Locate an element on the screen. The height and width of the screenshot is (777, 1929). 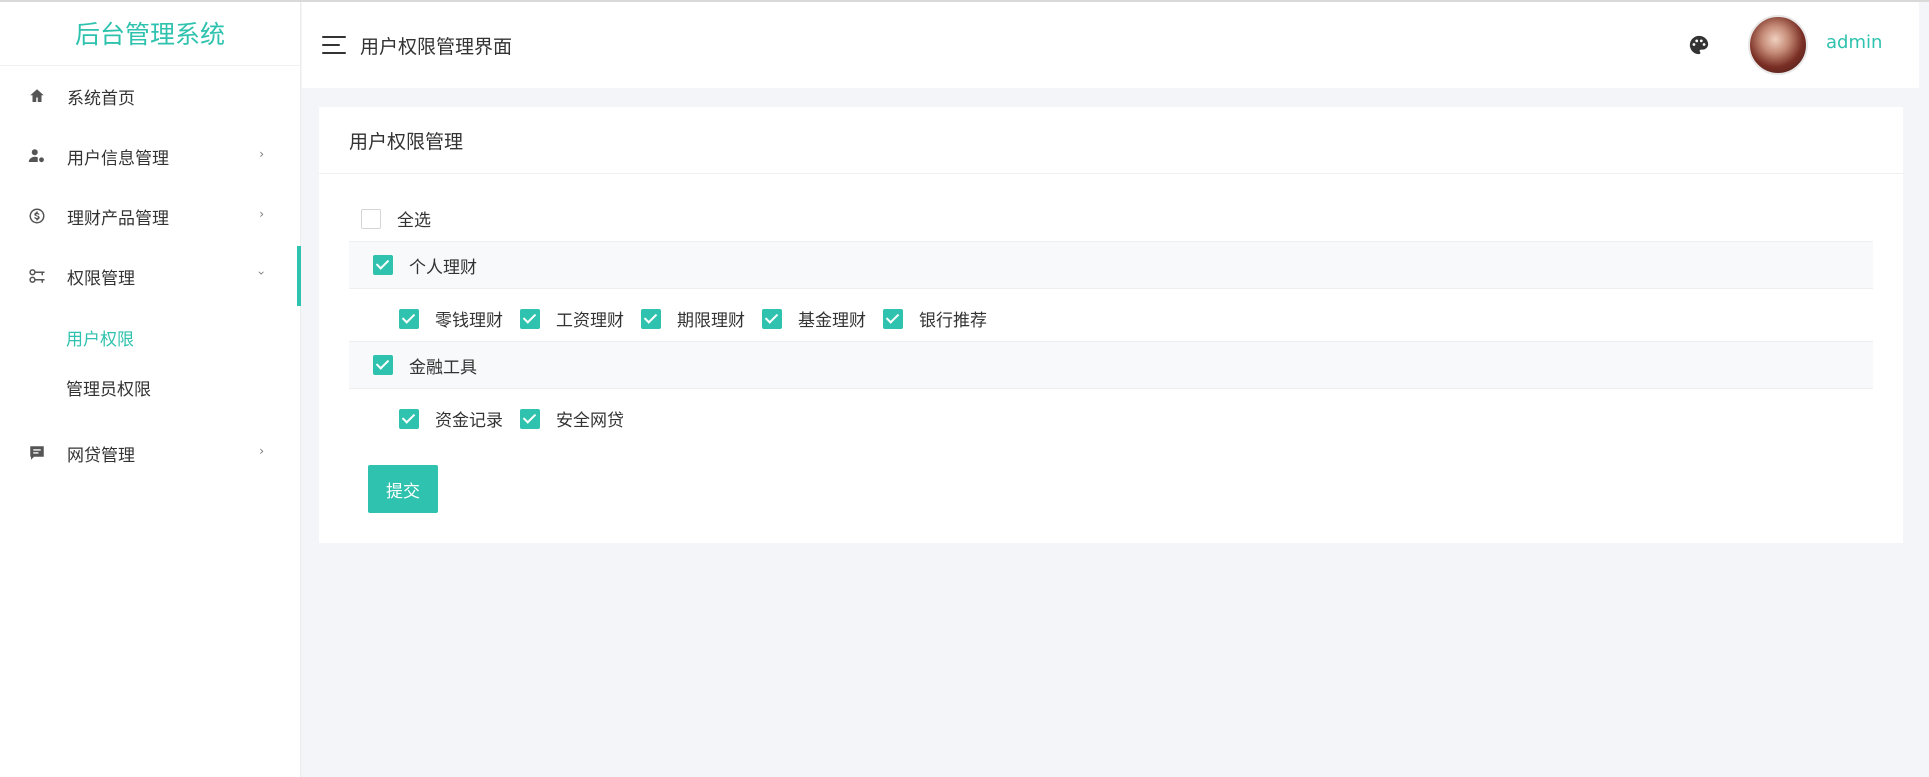
sidebar-item-label: 网贷管理 is located at coordinates (101, 455).